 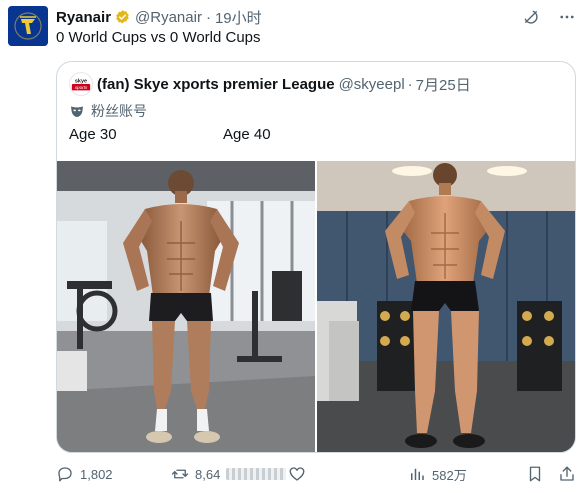 What do you see at coordinates (119, 111) in the screenshot?
I see `fan-account-text: 粉丝账号` at bounding box center [119, 111].